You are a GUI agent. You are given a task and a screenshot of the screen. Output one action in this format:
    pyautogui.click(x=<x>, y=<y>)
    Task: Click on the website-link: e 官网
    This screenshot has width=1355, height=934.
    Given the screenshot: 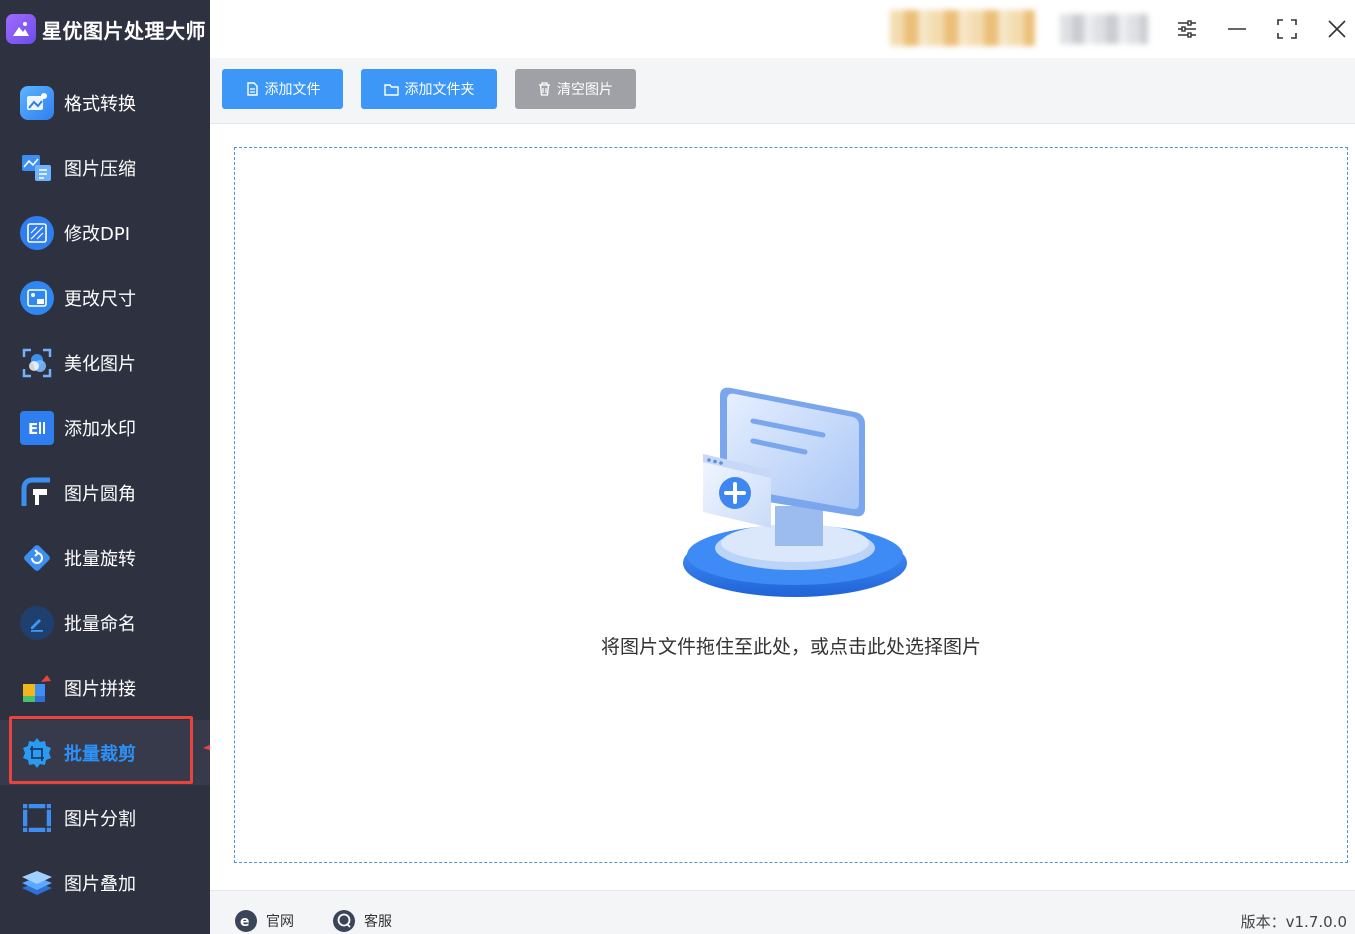 What is the action you would take?
    pyautogui.click(x=264, y=921)
    